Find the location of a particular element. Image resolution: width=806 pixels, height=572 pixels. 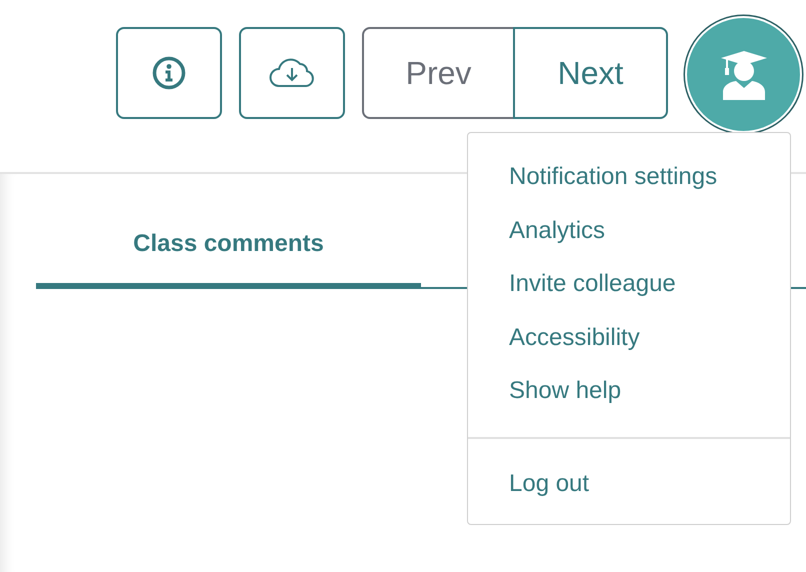

menu-item: Notification settings is located at coordinates (629, 177).